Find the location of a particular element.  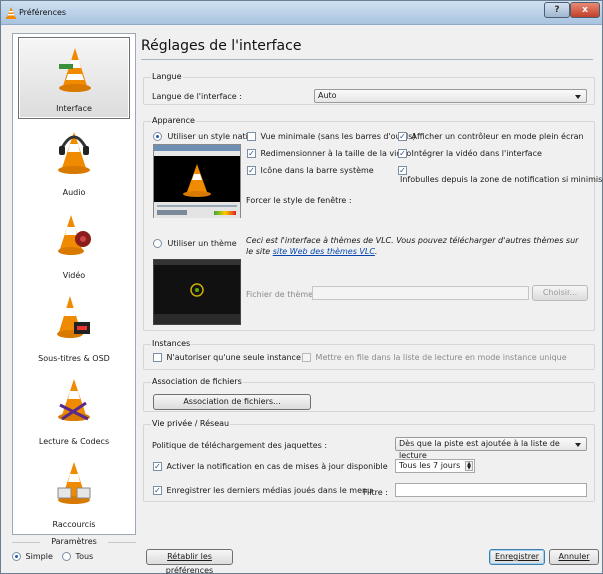

native-style-radio: Utiliser un style natif is located at coordinates (202, 136).